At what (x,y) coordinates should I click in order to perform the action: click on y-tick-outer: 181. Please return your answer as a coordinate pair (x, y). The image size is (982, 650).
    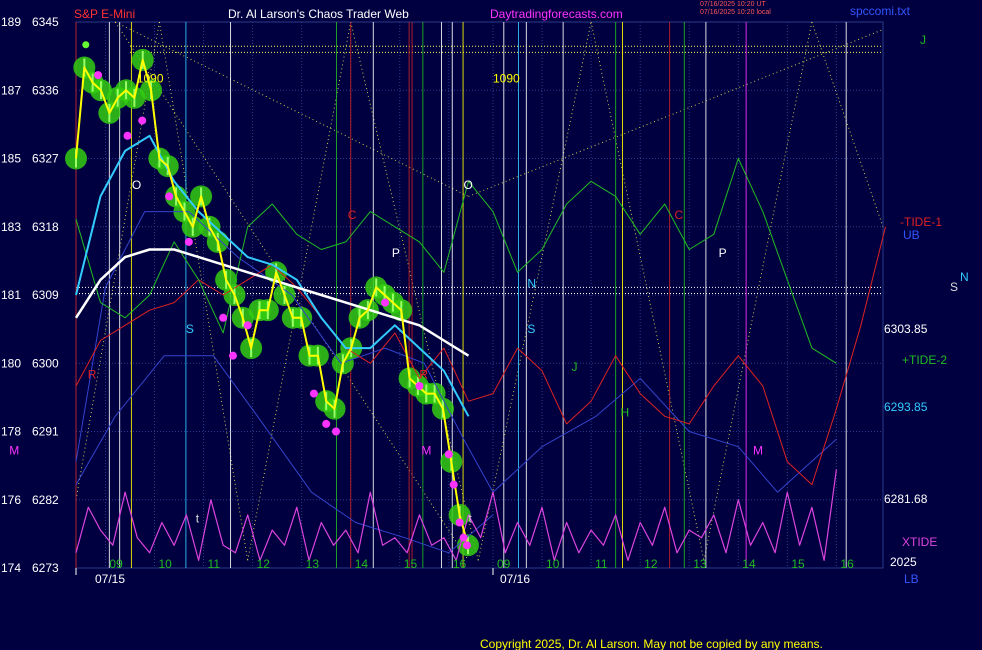
    Looking at the image, I should click on (11, 295).